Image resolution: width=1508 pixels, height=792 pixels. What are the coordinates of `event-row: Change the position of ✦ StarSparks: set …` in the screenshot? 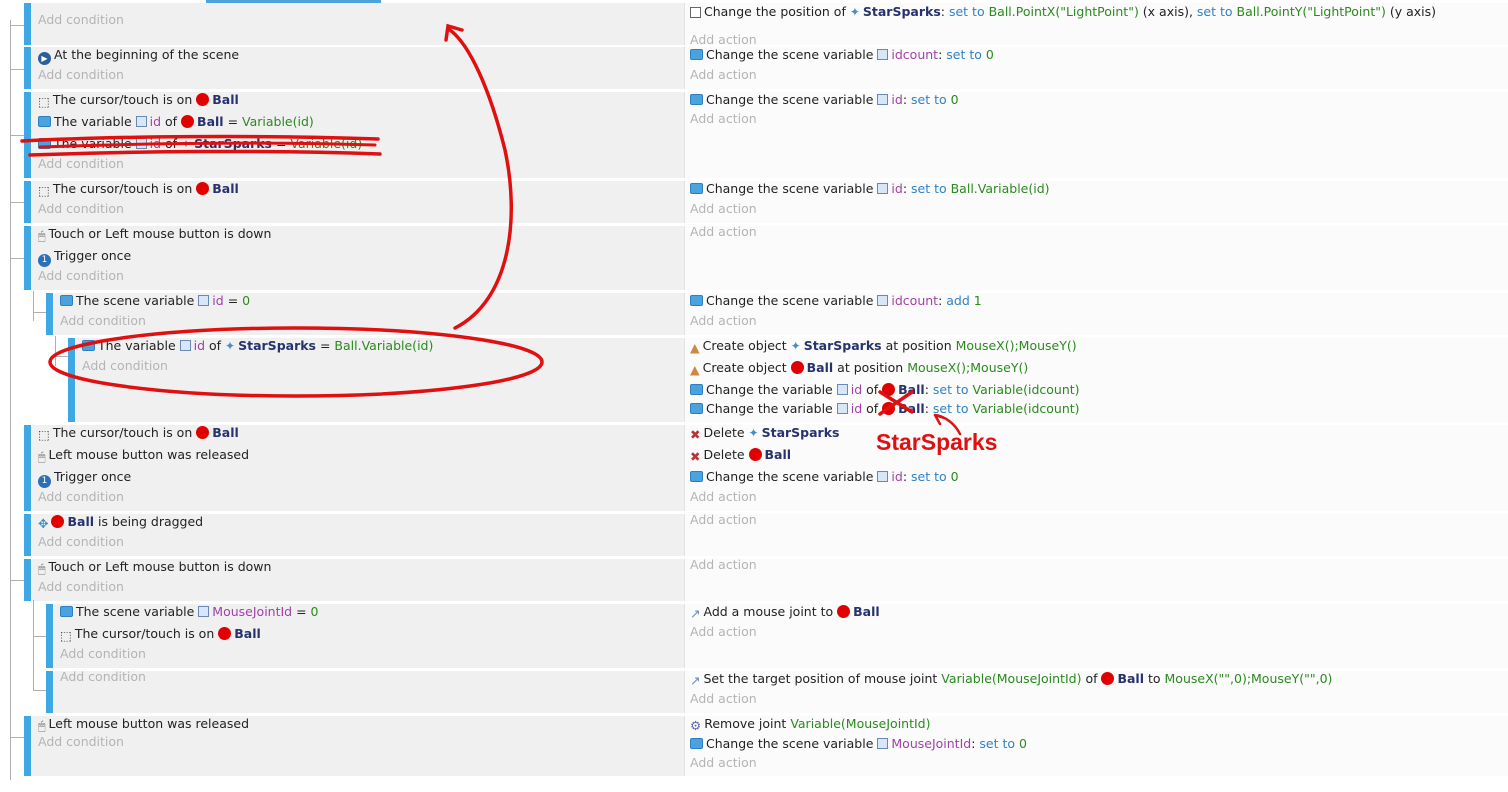 It's located at (754, 24).